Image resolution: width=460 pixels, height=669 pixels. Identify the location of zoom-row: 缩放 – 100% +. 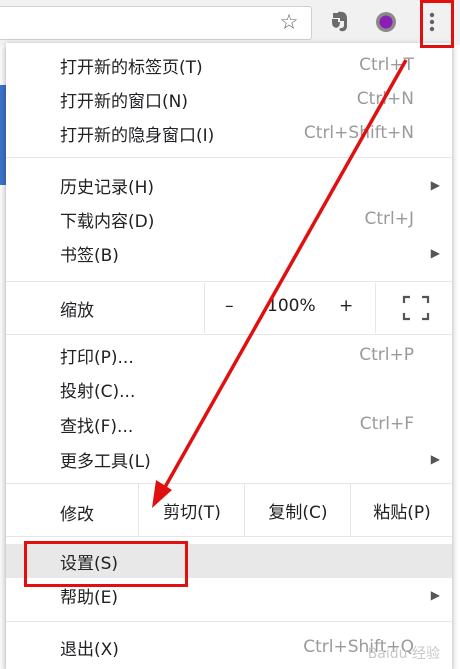
(229, 308).